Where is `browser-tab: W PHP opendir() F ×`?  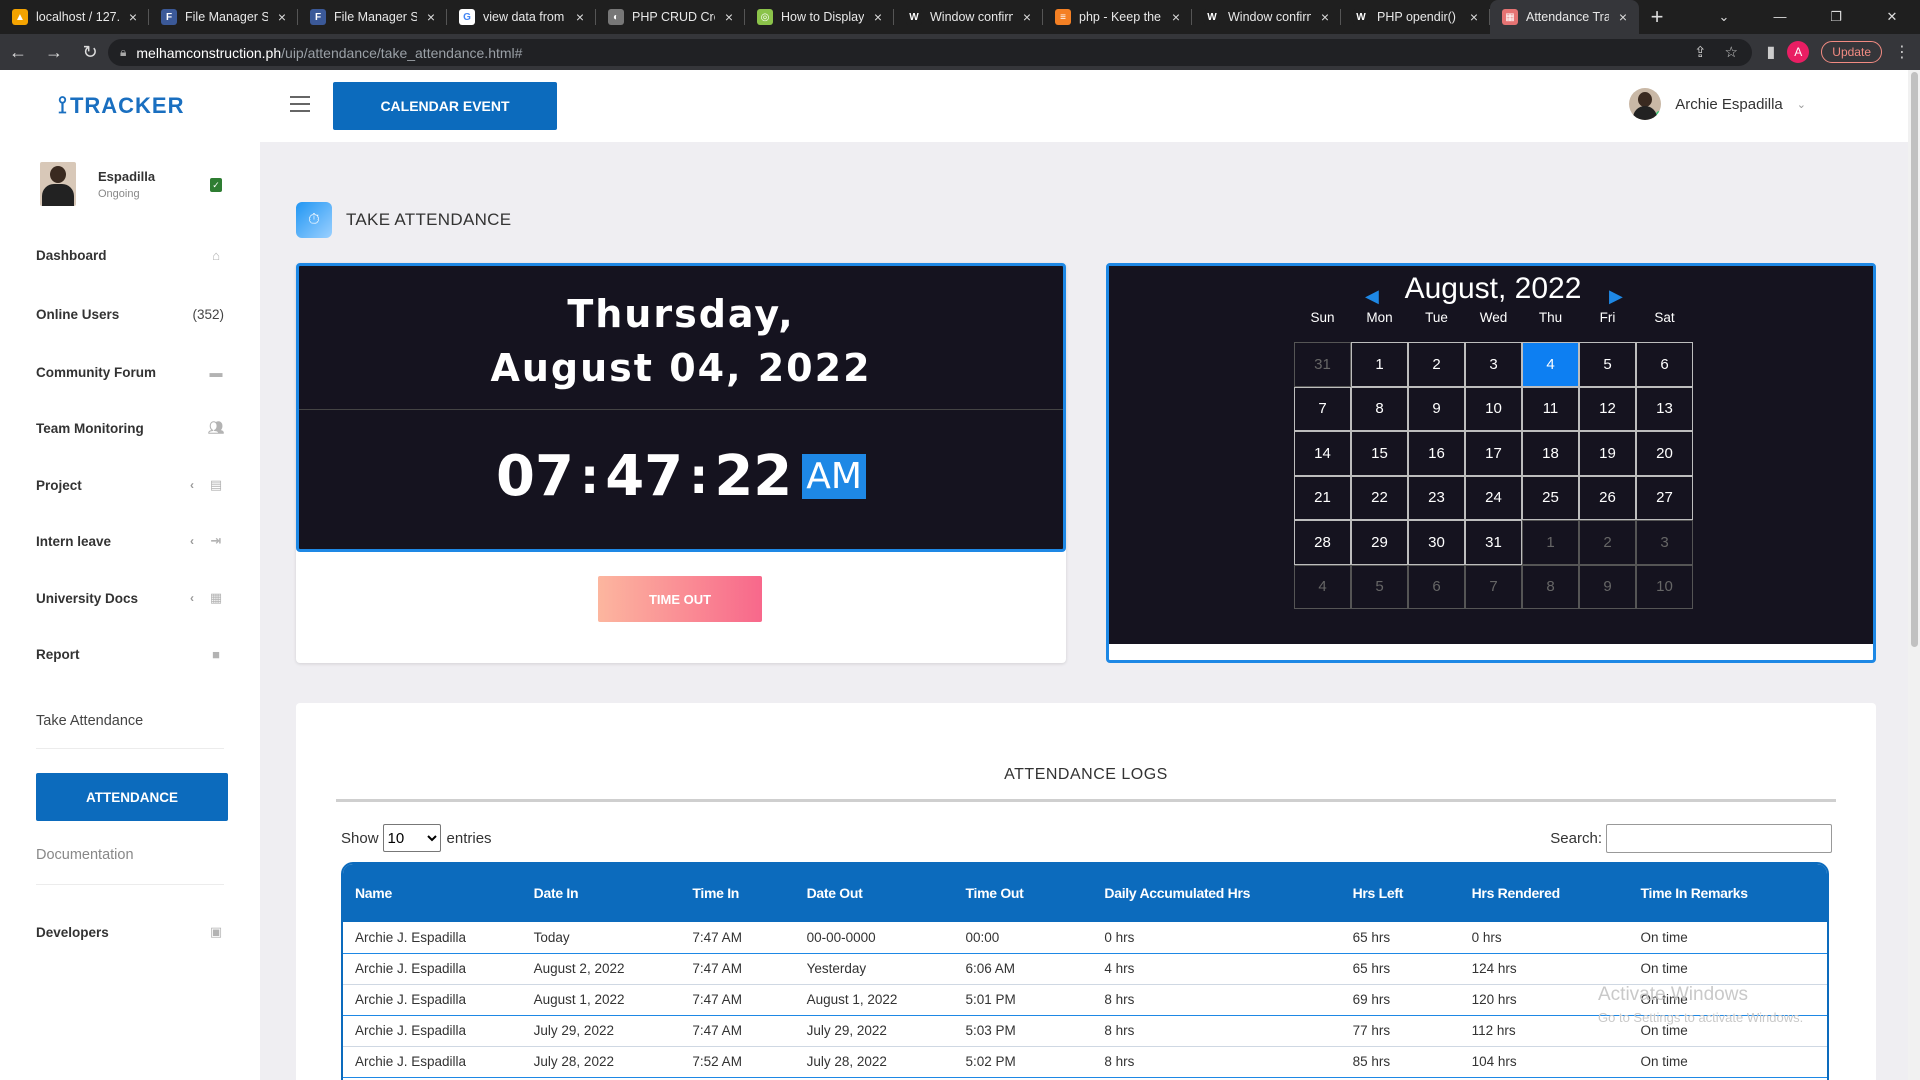 browser-tab: W PHP opendir() F × is located at coordinates (1415, 17).